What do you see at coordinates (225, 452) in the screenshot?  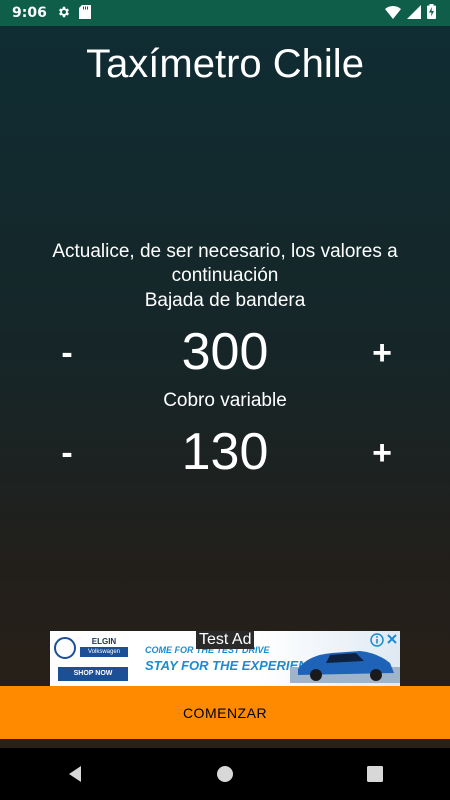 I see `variable-fare-value: 130` at bounding box center [225, 452].